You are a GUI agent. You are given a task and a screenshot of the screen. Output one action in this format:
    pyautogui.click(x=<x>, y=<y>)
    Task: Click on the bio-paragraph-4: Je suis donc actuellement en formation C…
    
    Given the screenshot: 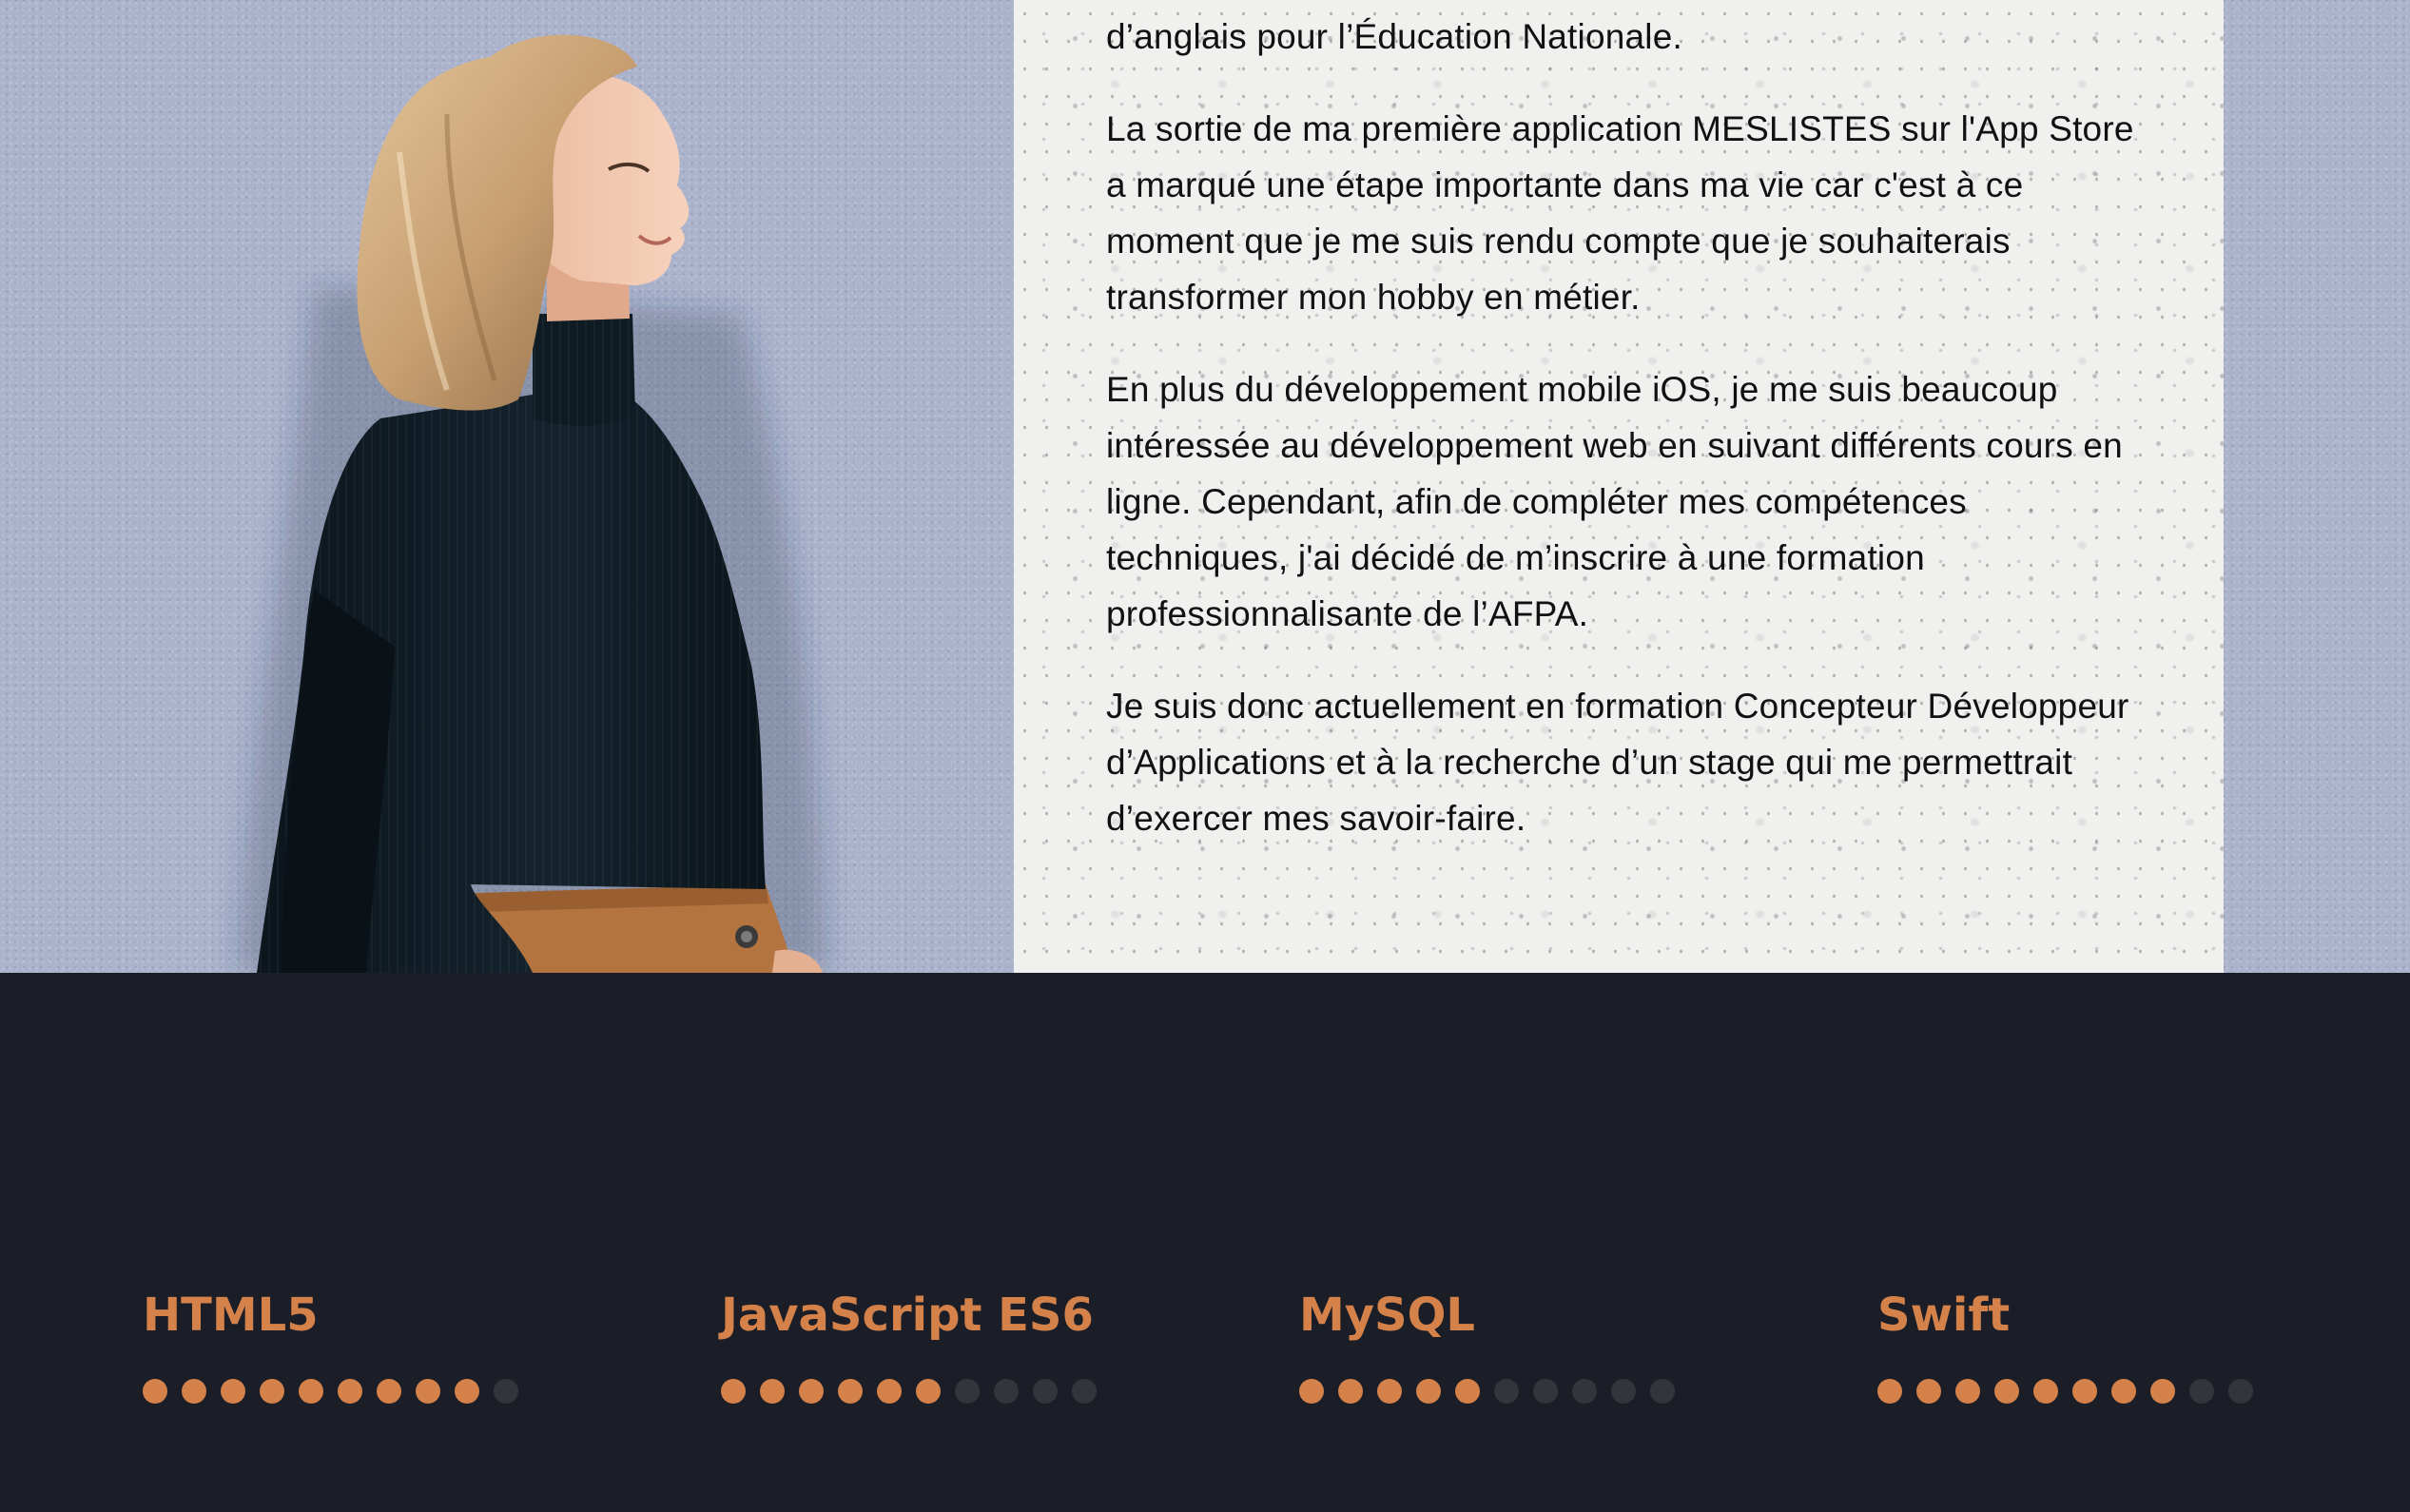 What is the action you would take?
    pyautogui.click(x=1618, y=762)
    